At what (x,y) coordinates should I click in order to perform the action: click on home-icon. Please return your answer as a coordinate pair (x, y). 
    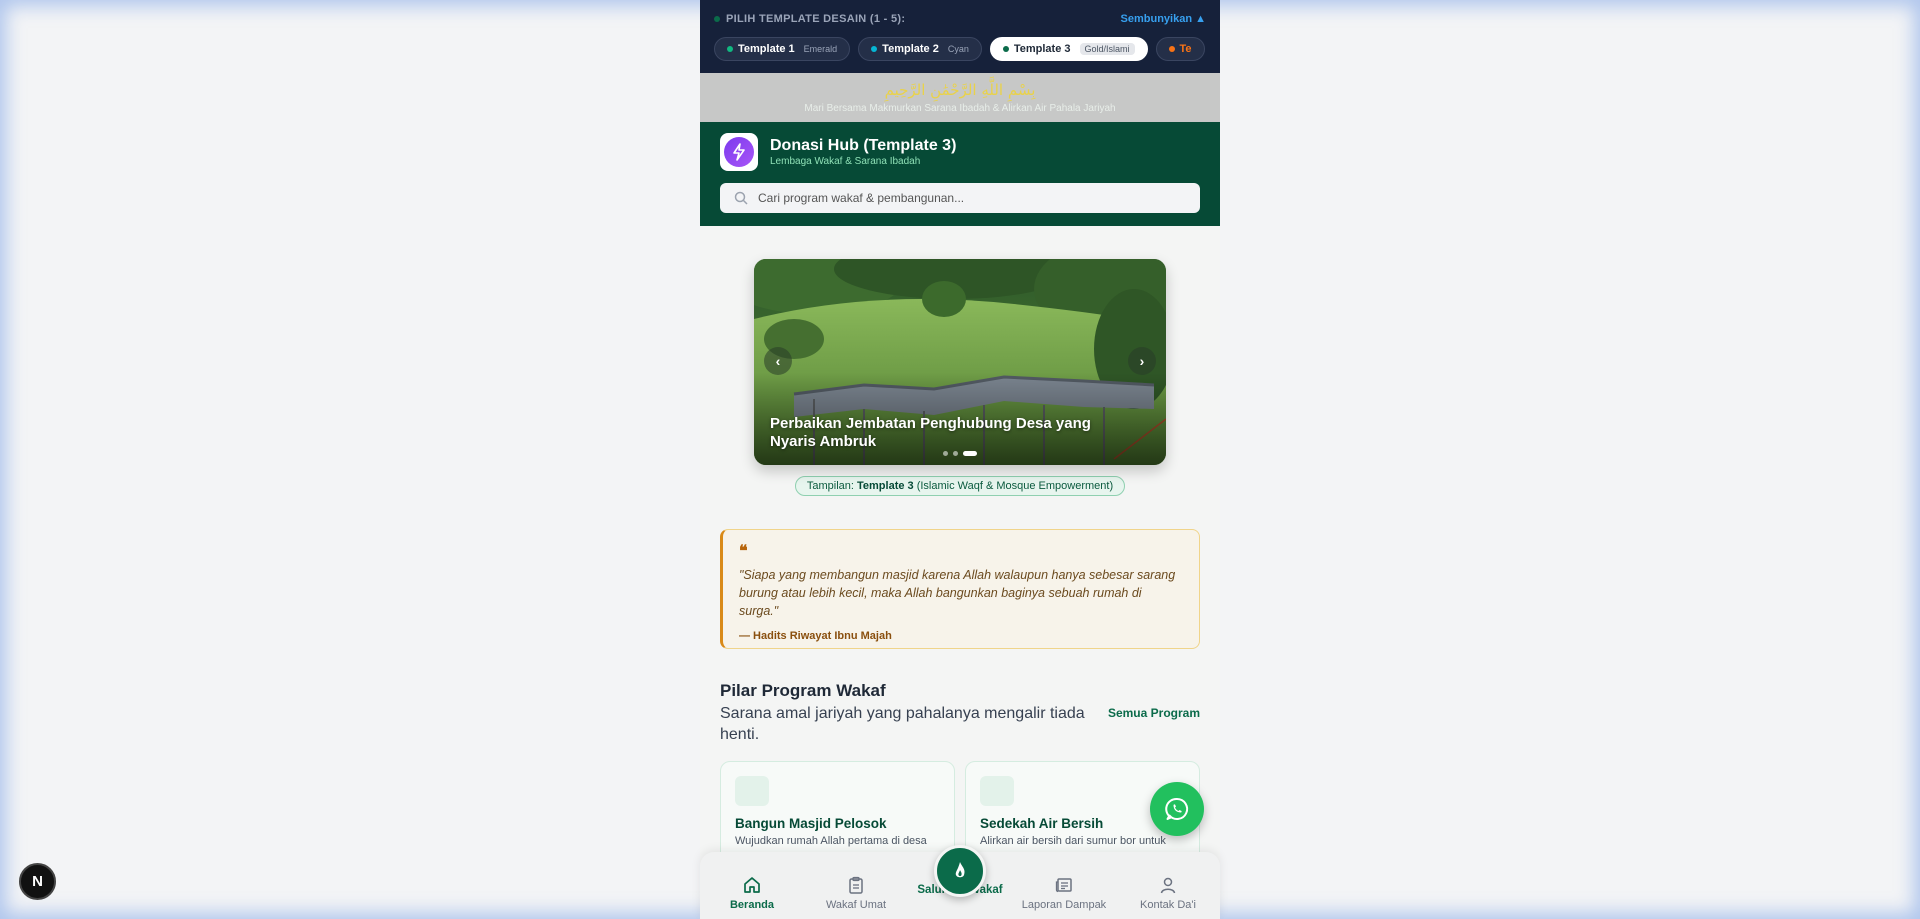
    Looking at the image, I should click on (752, 885).